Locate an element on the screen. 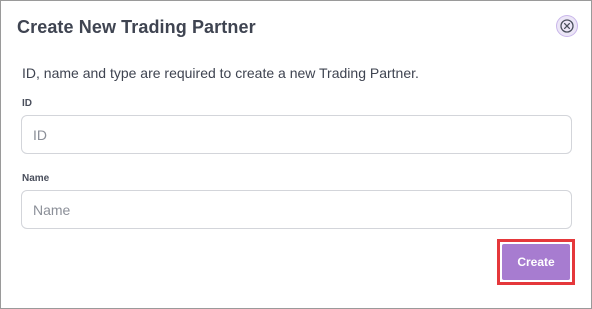 Image resolution: width=592 pixels, height=309 pixels. close-icon is located at coordinates (567, 26).